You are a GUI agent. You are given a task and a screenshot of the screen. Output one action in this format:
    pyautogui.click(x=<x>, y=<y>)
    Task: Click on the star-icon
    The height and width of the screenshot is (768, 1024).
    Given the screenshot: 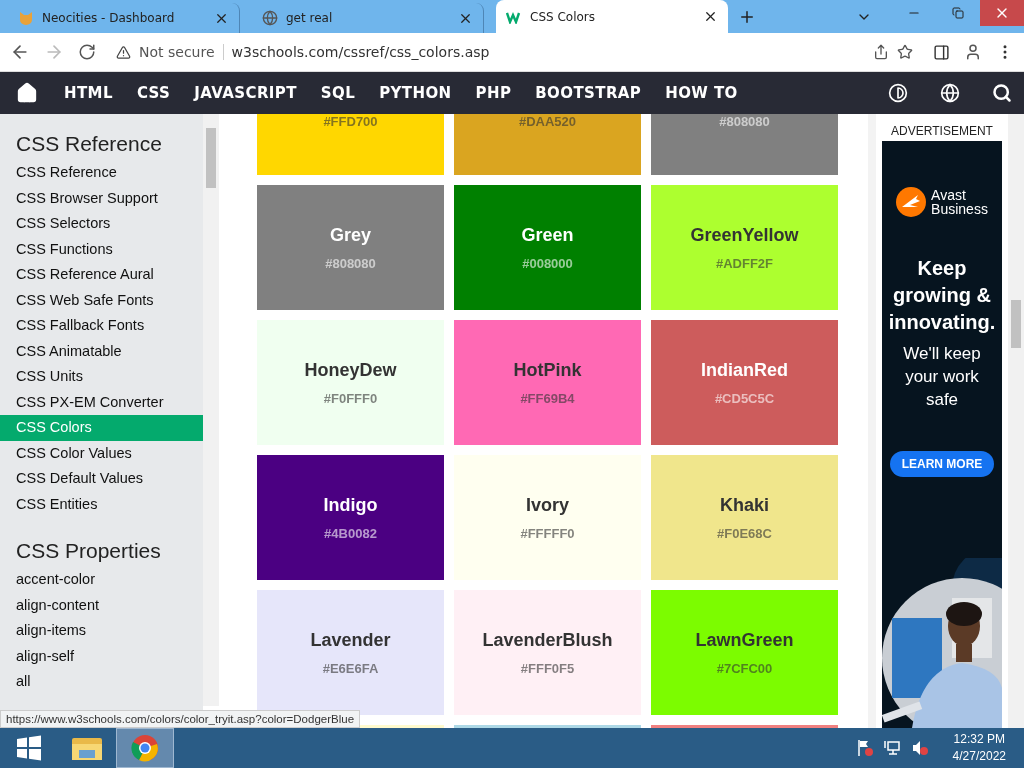 What is the action you would take?
    pyautogui.click(x=905, y=52)
    